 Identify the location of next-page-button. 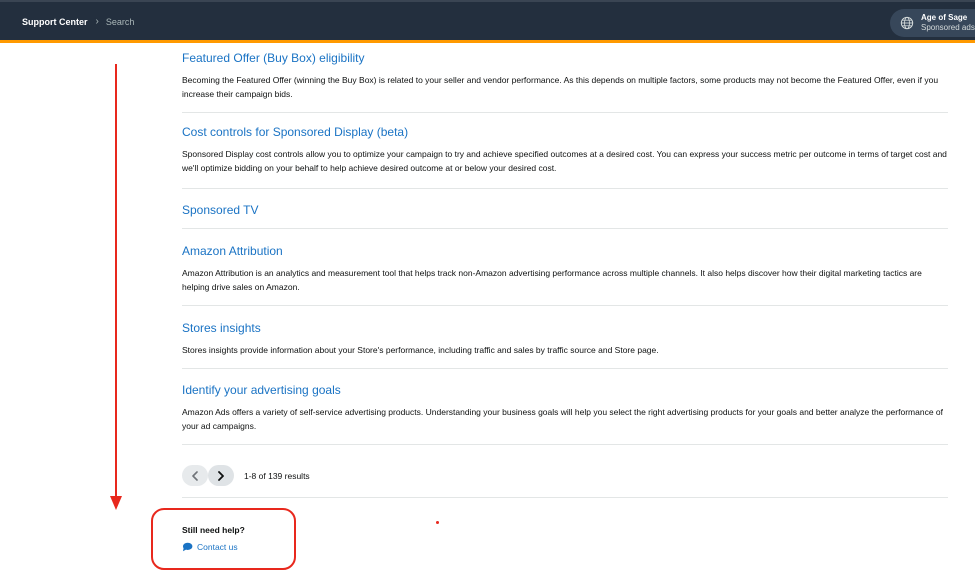
(221, 475).